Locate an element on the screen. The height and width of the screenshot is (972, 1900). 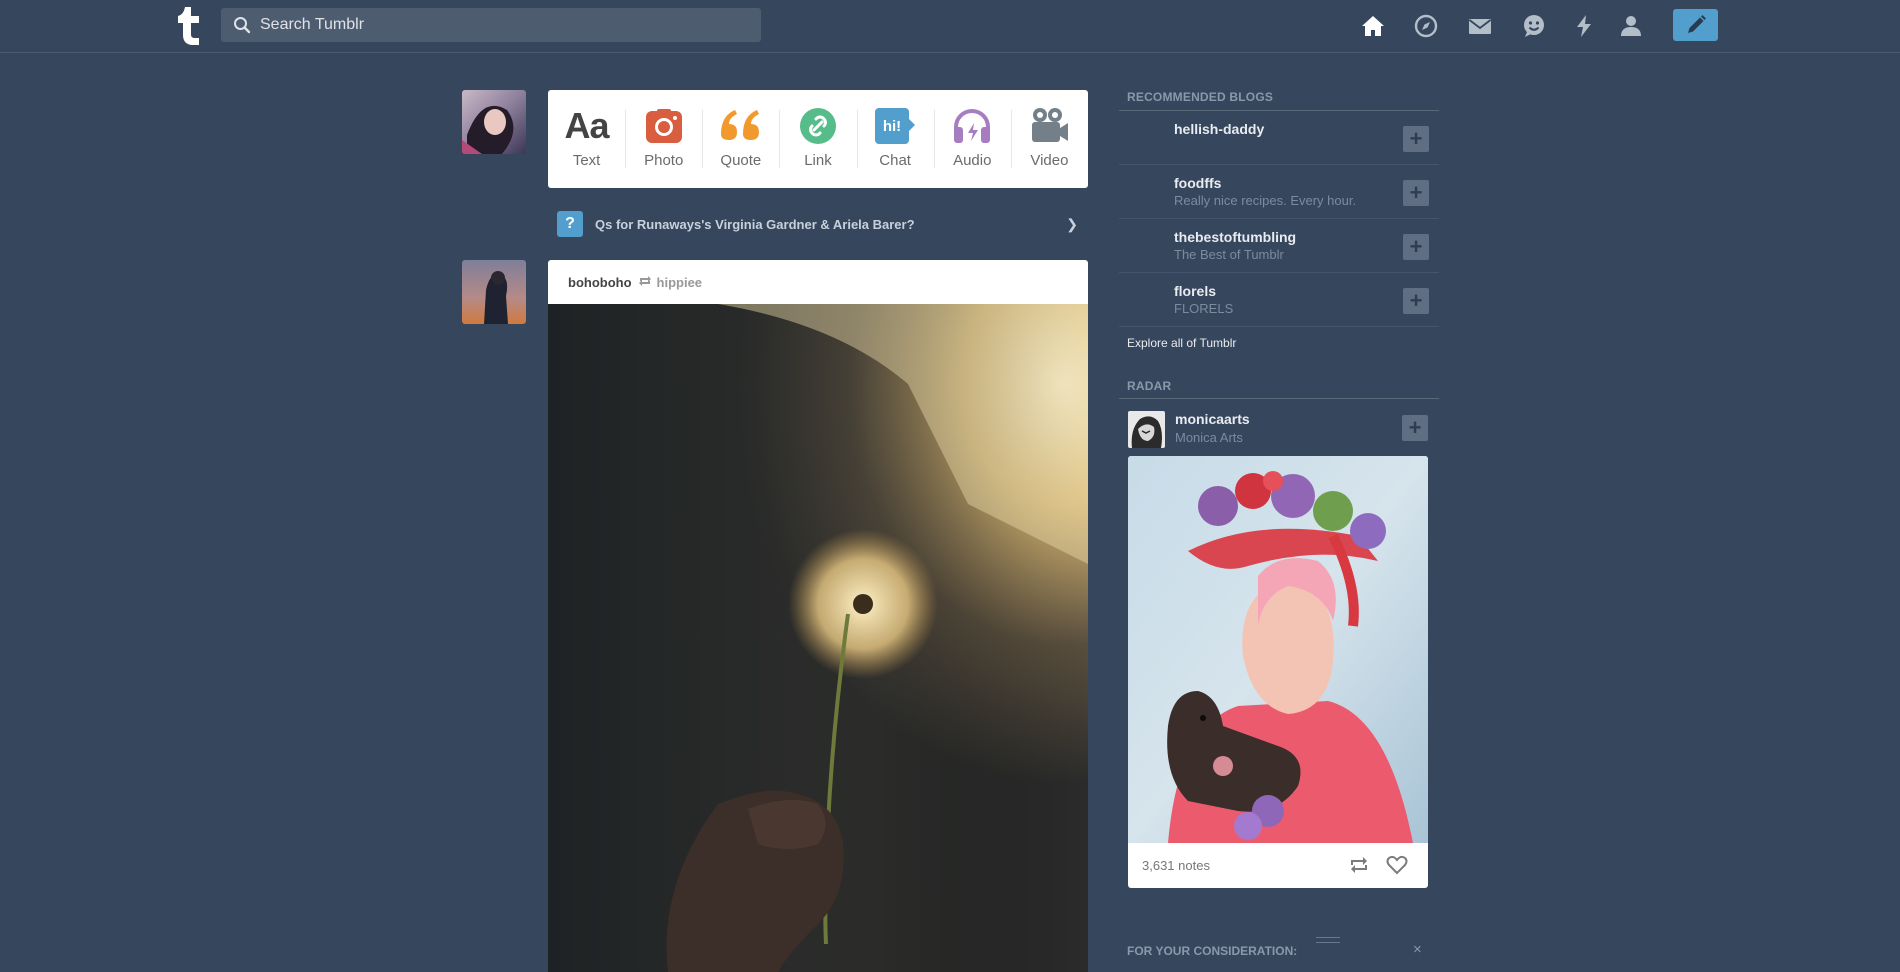
top-nav-bar is located at coordinates (950, 26).